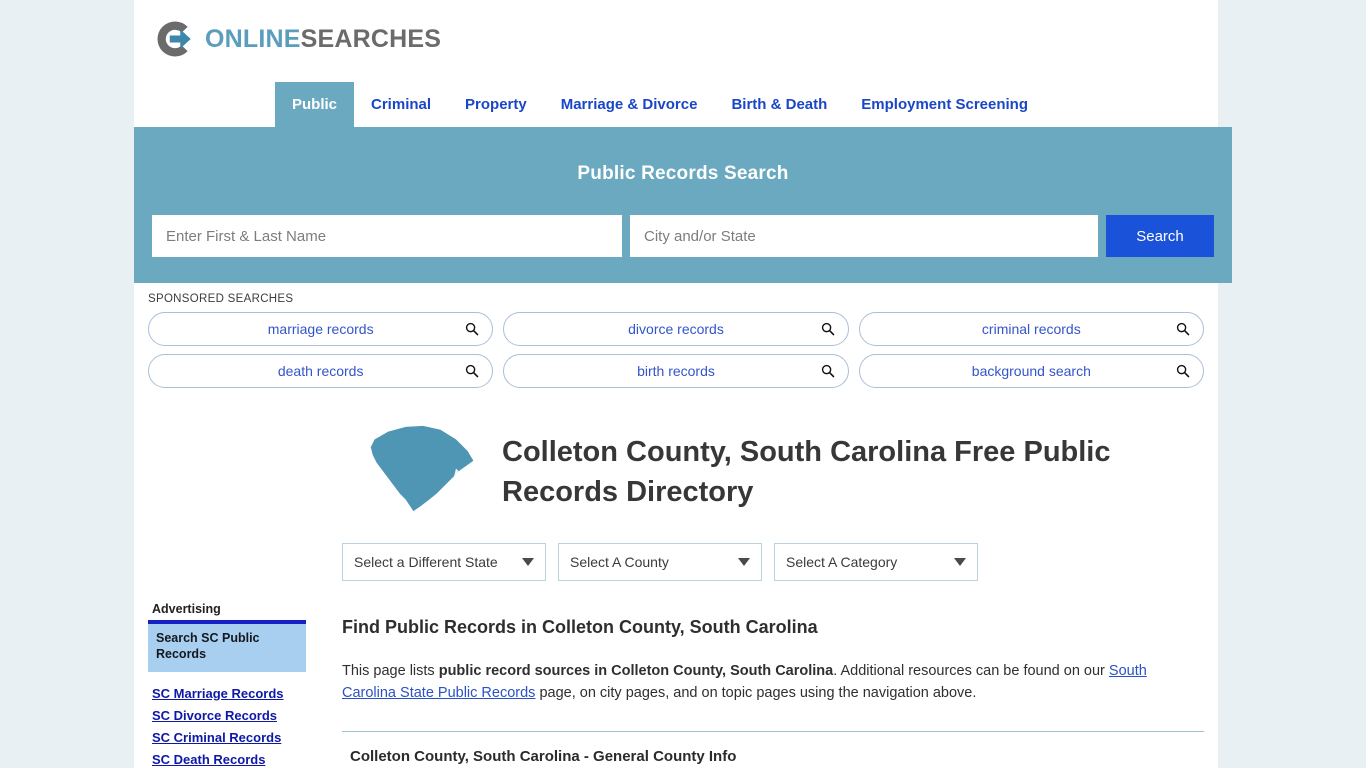  I want to click on nav-item-birth-death: Birth & Death, so click(779, 104).